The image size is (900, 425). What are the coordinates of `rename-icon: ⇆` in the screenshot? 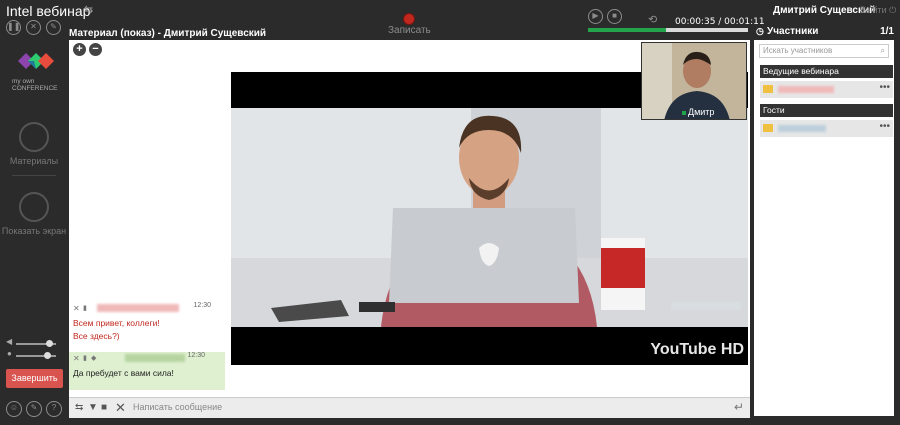 It's located at (88, 9).